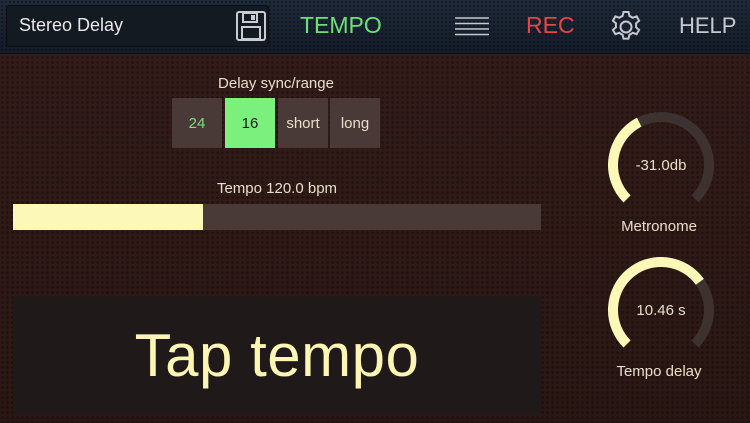  I want to click on sync-option-16: 16, so click(250, 123).